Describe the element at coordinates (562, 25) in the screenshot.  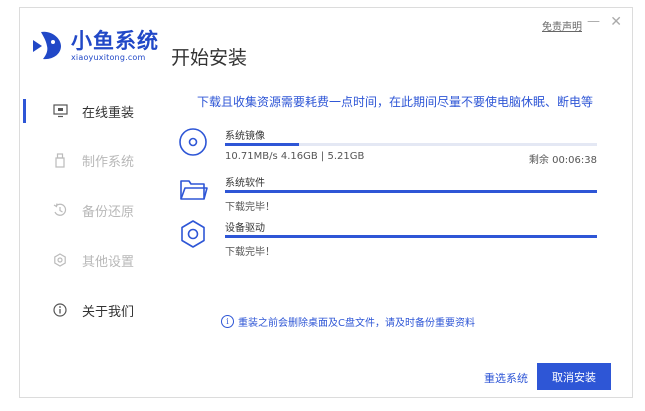
I see `disclaimer-link: 免责声明` at that location.